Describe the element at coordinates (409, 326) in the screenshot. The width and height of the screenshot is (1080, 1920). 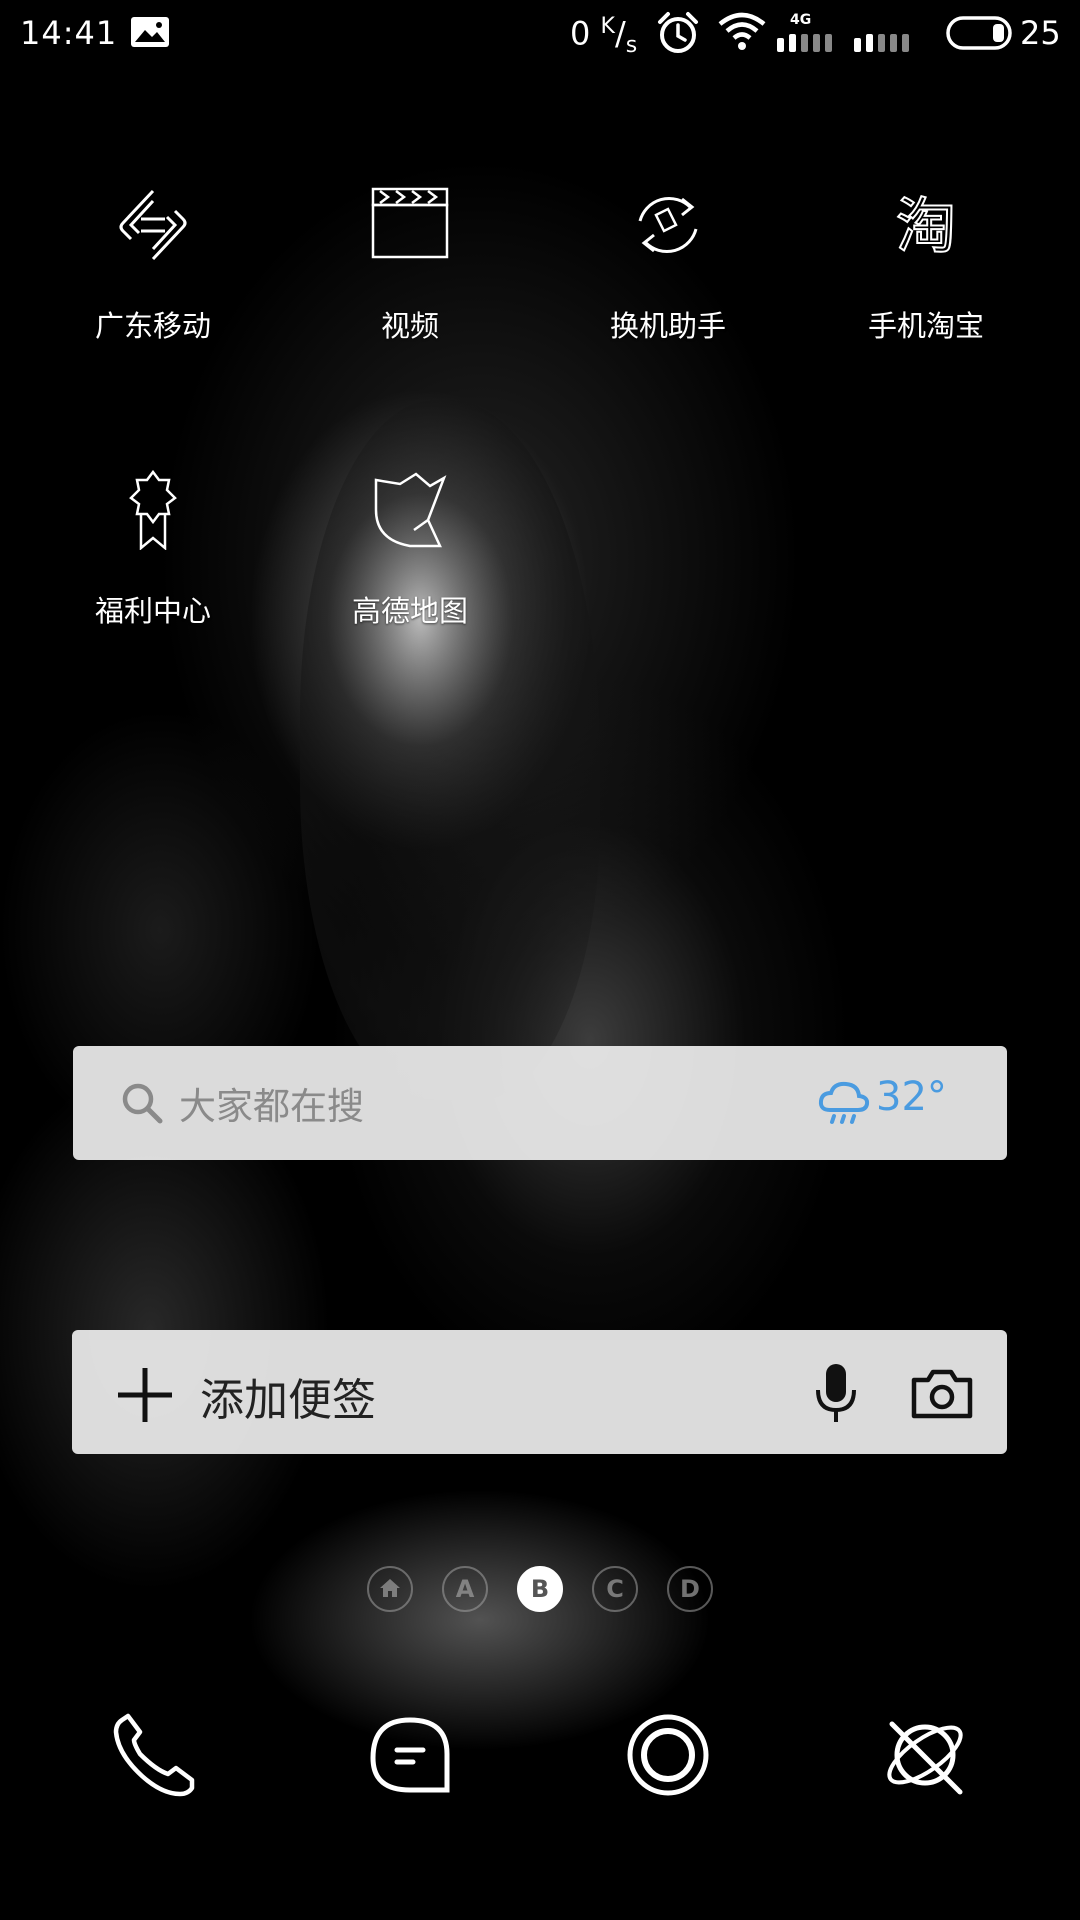
I see `app-label: 视频` at that location.